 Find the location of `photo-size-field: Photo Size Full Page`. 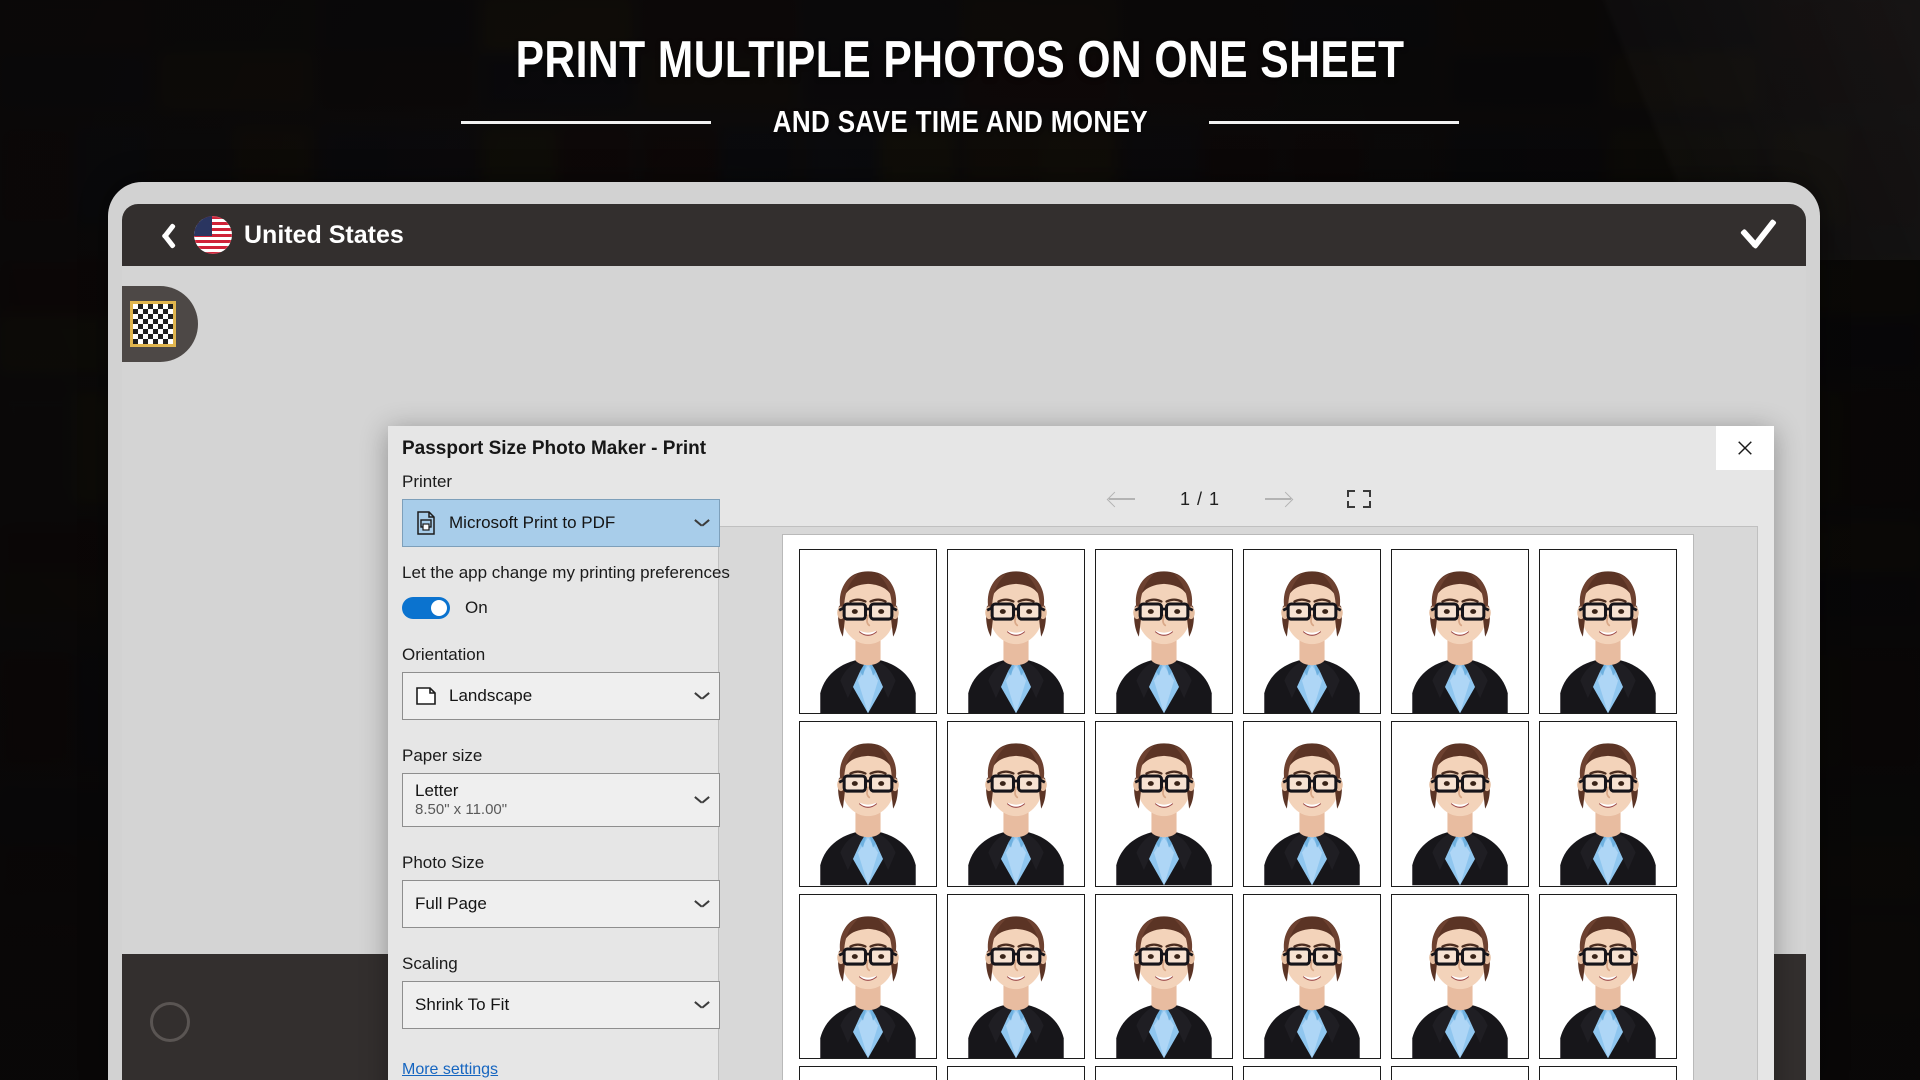

photo-size-field: Photo Size Full Page is located at coordinates (561, 890).